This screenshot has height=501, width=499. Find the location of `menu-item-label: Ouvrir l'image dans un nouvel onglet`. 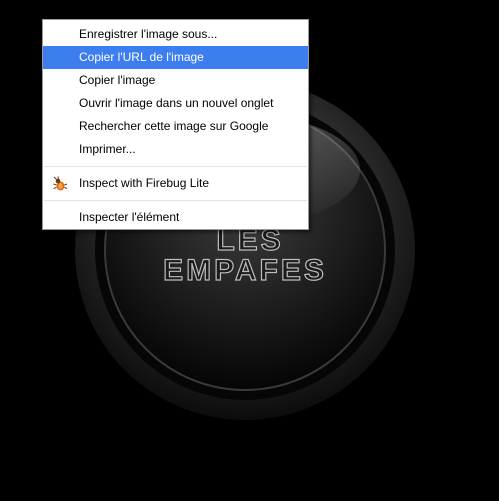

menu-item-label: Ouvrir l'image dans un nouvel onglet is located at coordinates (176, 103).